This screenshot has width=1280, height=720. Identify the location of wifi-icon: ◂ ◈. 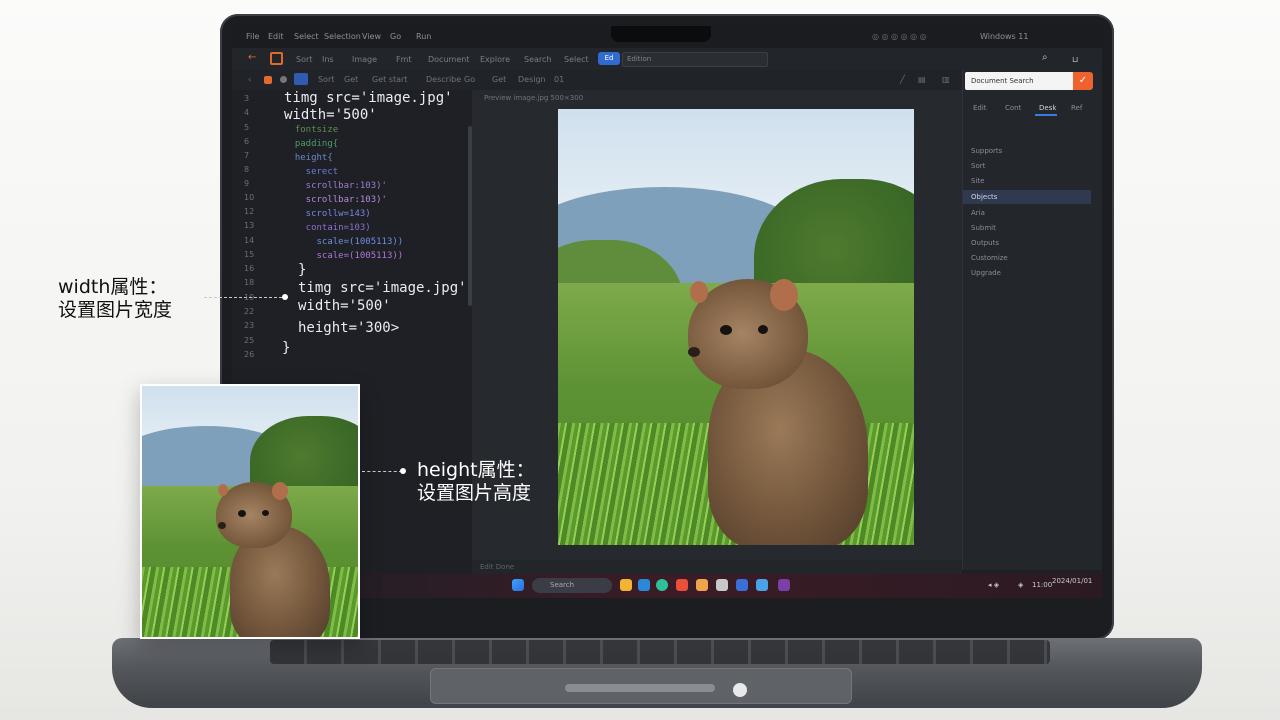
(993, 585).